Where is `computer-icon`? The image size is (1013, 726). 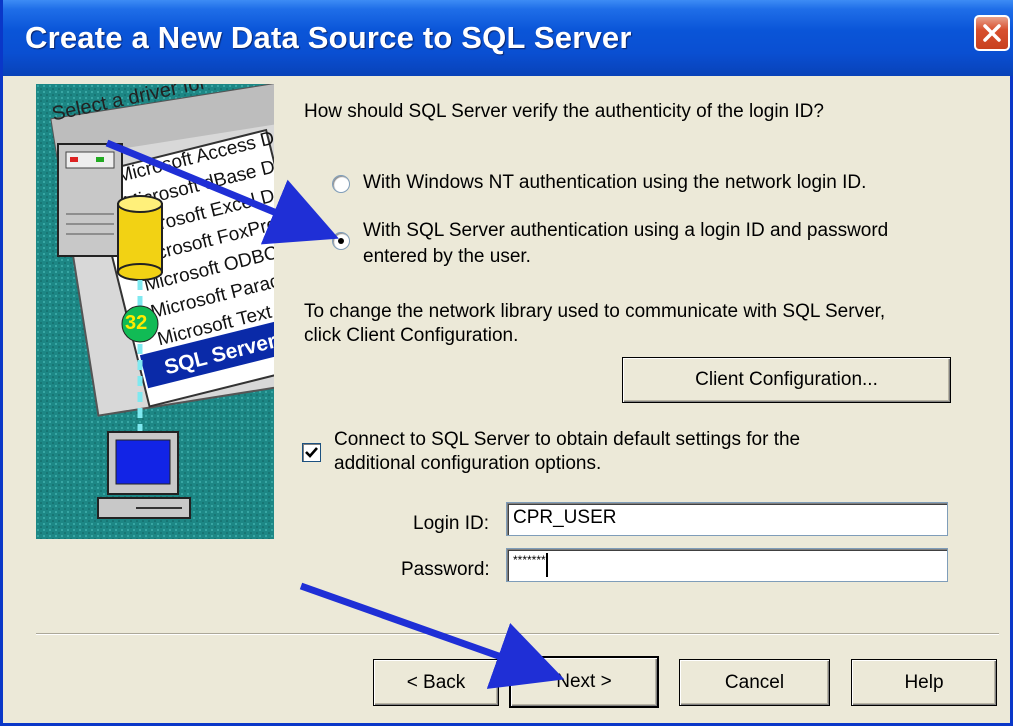
computer-icon is located at coordinates (144, 475).